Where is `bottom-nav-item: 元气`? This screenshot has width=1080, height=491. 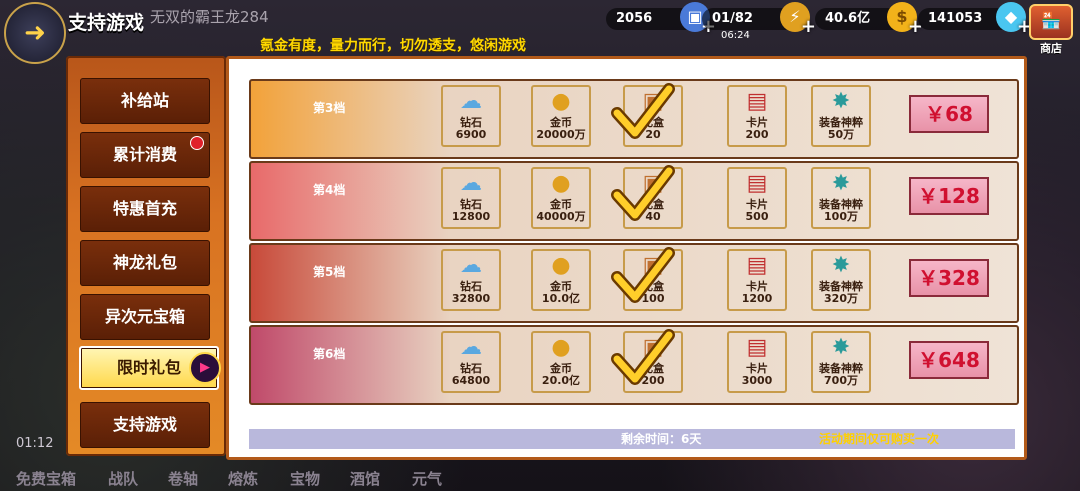
bottom-nav-item: 元气 is located at coordinates (427, 478).